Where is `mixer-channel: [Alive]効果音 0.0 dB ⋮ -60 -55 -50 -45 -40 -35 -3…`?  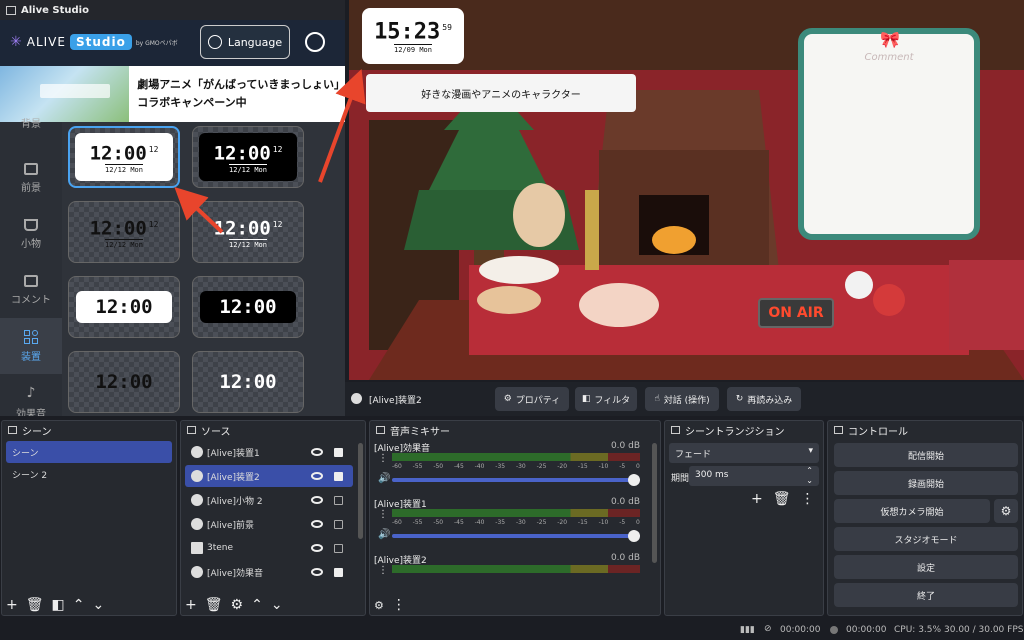
mixer-channel: [Alive]効果音 0.0 dB ⋮ -60 -55 -50 -45 -40 -35 -3… is located at coordinates (510, 467).